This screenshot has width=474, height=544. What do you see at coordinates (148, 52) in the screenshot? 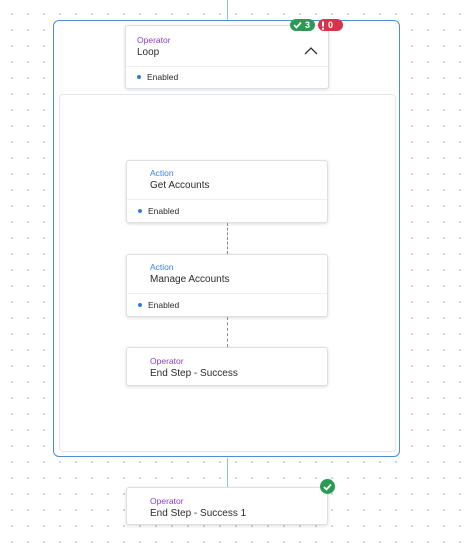
I see `node-name: Loop` at bounding box center [148, 52].